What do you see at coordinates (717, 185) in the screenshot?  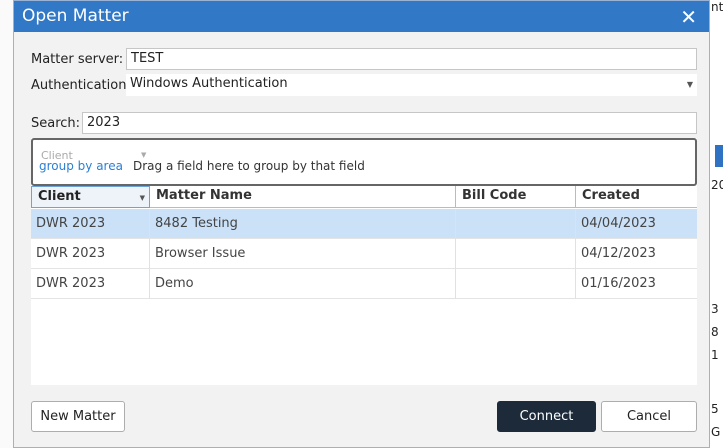 I see `background-text: 20` at bounding box center [717, 185].